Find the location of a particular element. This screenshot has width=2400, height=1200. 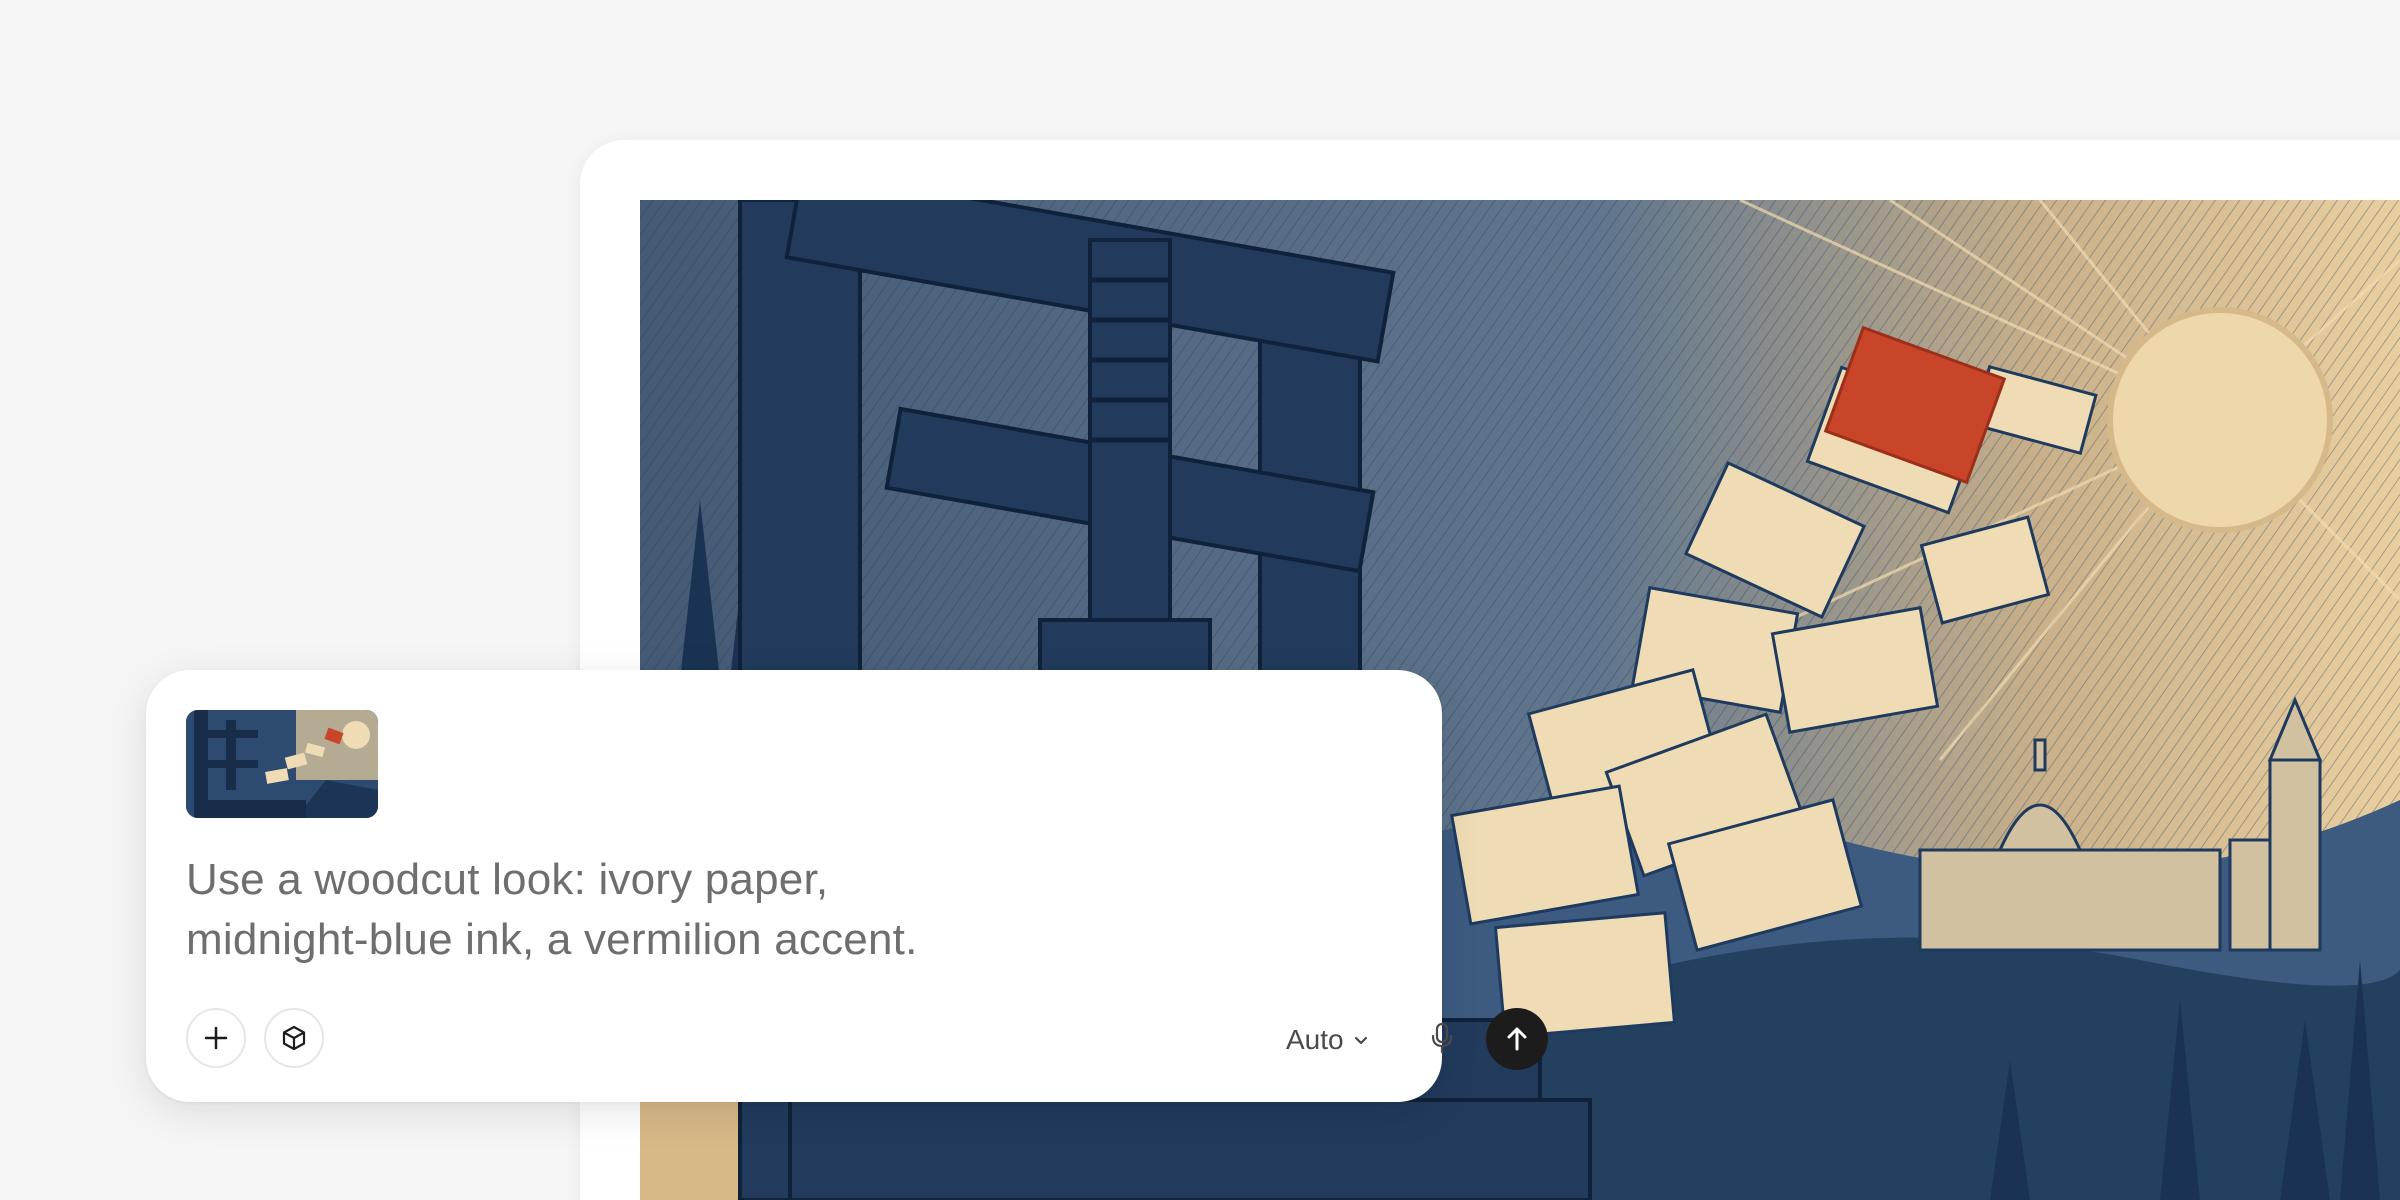

model-selector: Auto is located at coordinates (1328, 1040).